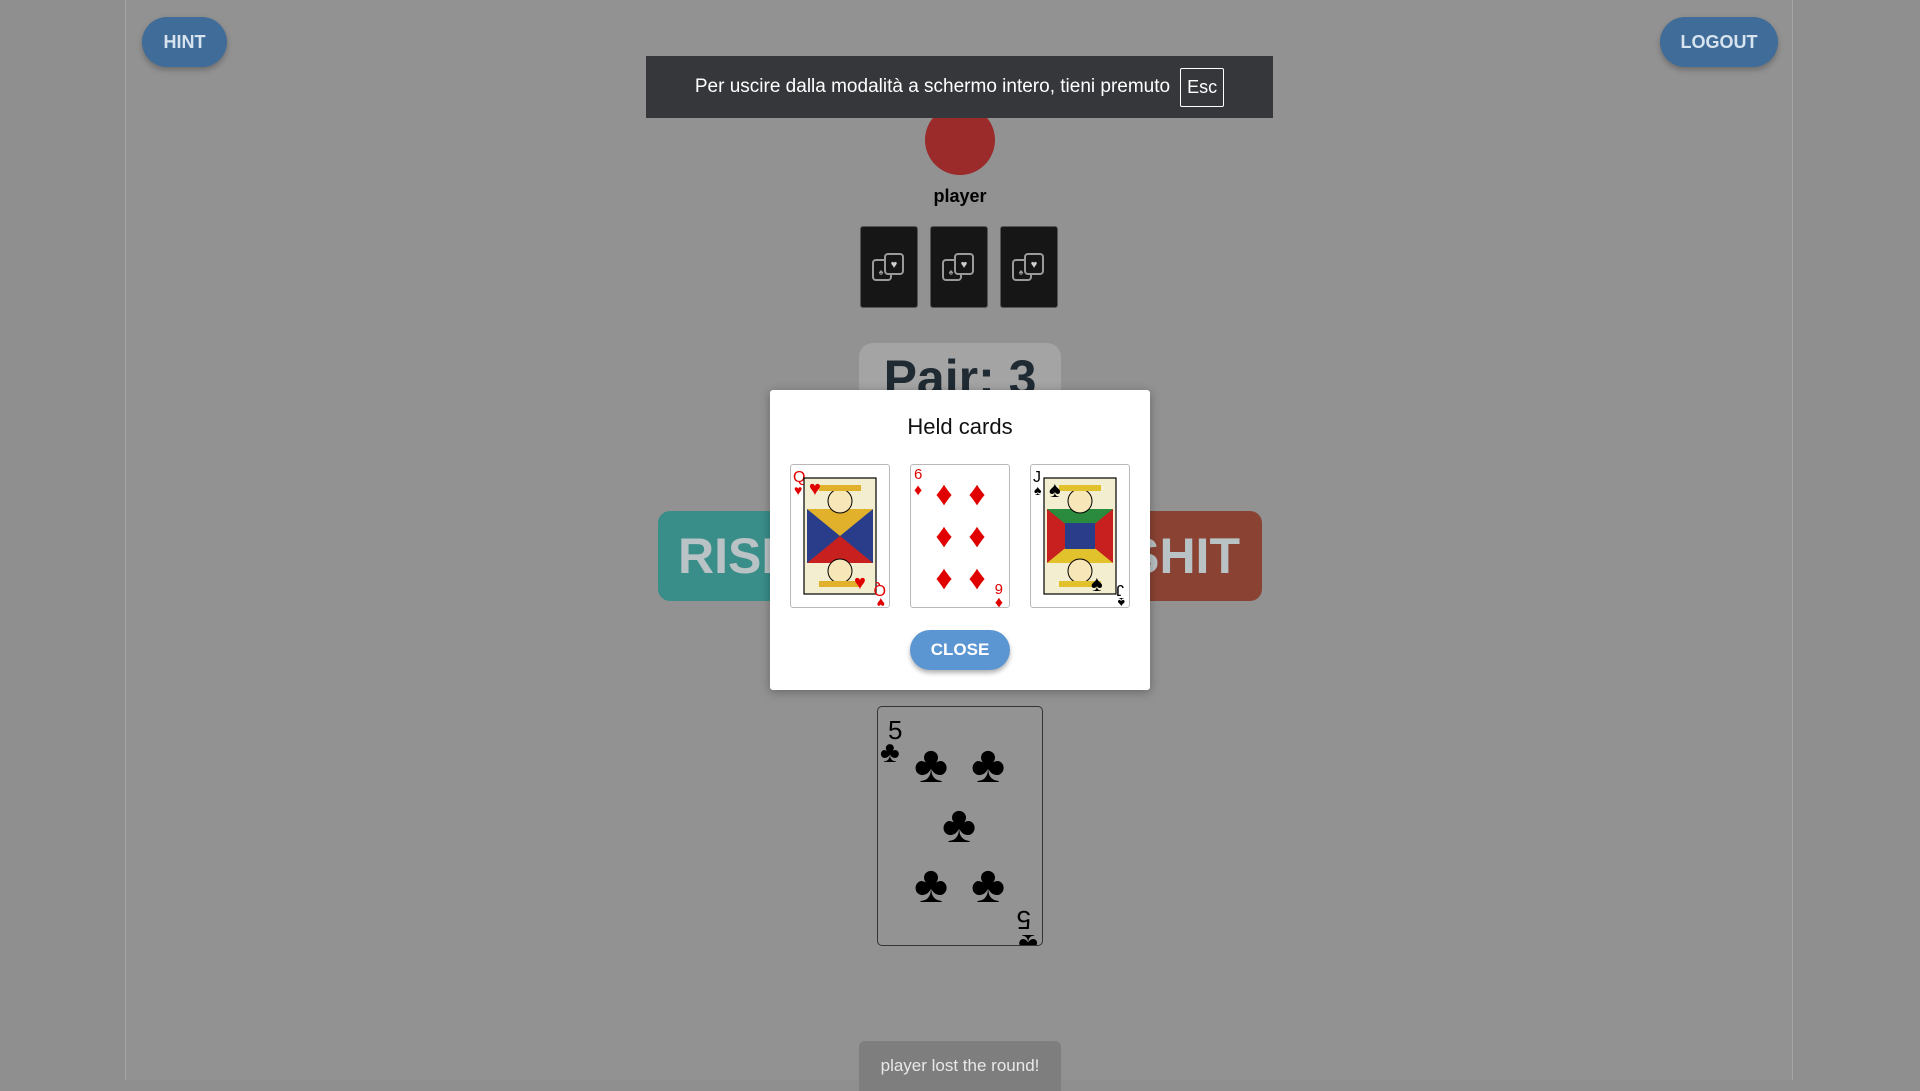  Describe the element at coordinates (1120, 589) in the screenshot. I see `card-rank: J` at that location.